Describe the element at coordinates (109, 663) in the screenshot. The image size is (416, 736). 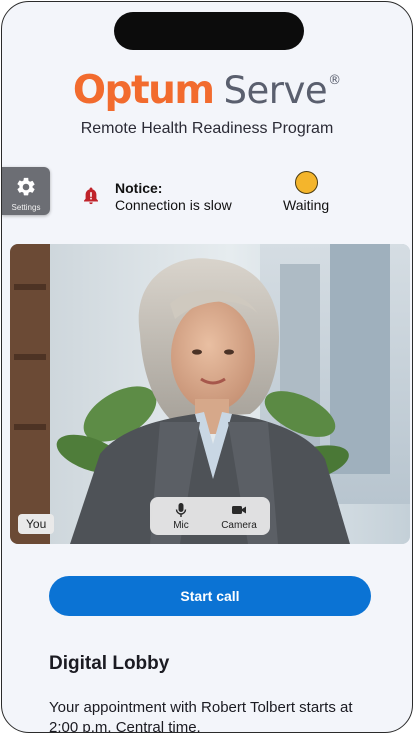
I see `lobby-heading: Digital Lobby` at that location.